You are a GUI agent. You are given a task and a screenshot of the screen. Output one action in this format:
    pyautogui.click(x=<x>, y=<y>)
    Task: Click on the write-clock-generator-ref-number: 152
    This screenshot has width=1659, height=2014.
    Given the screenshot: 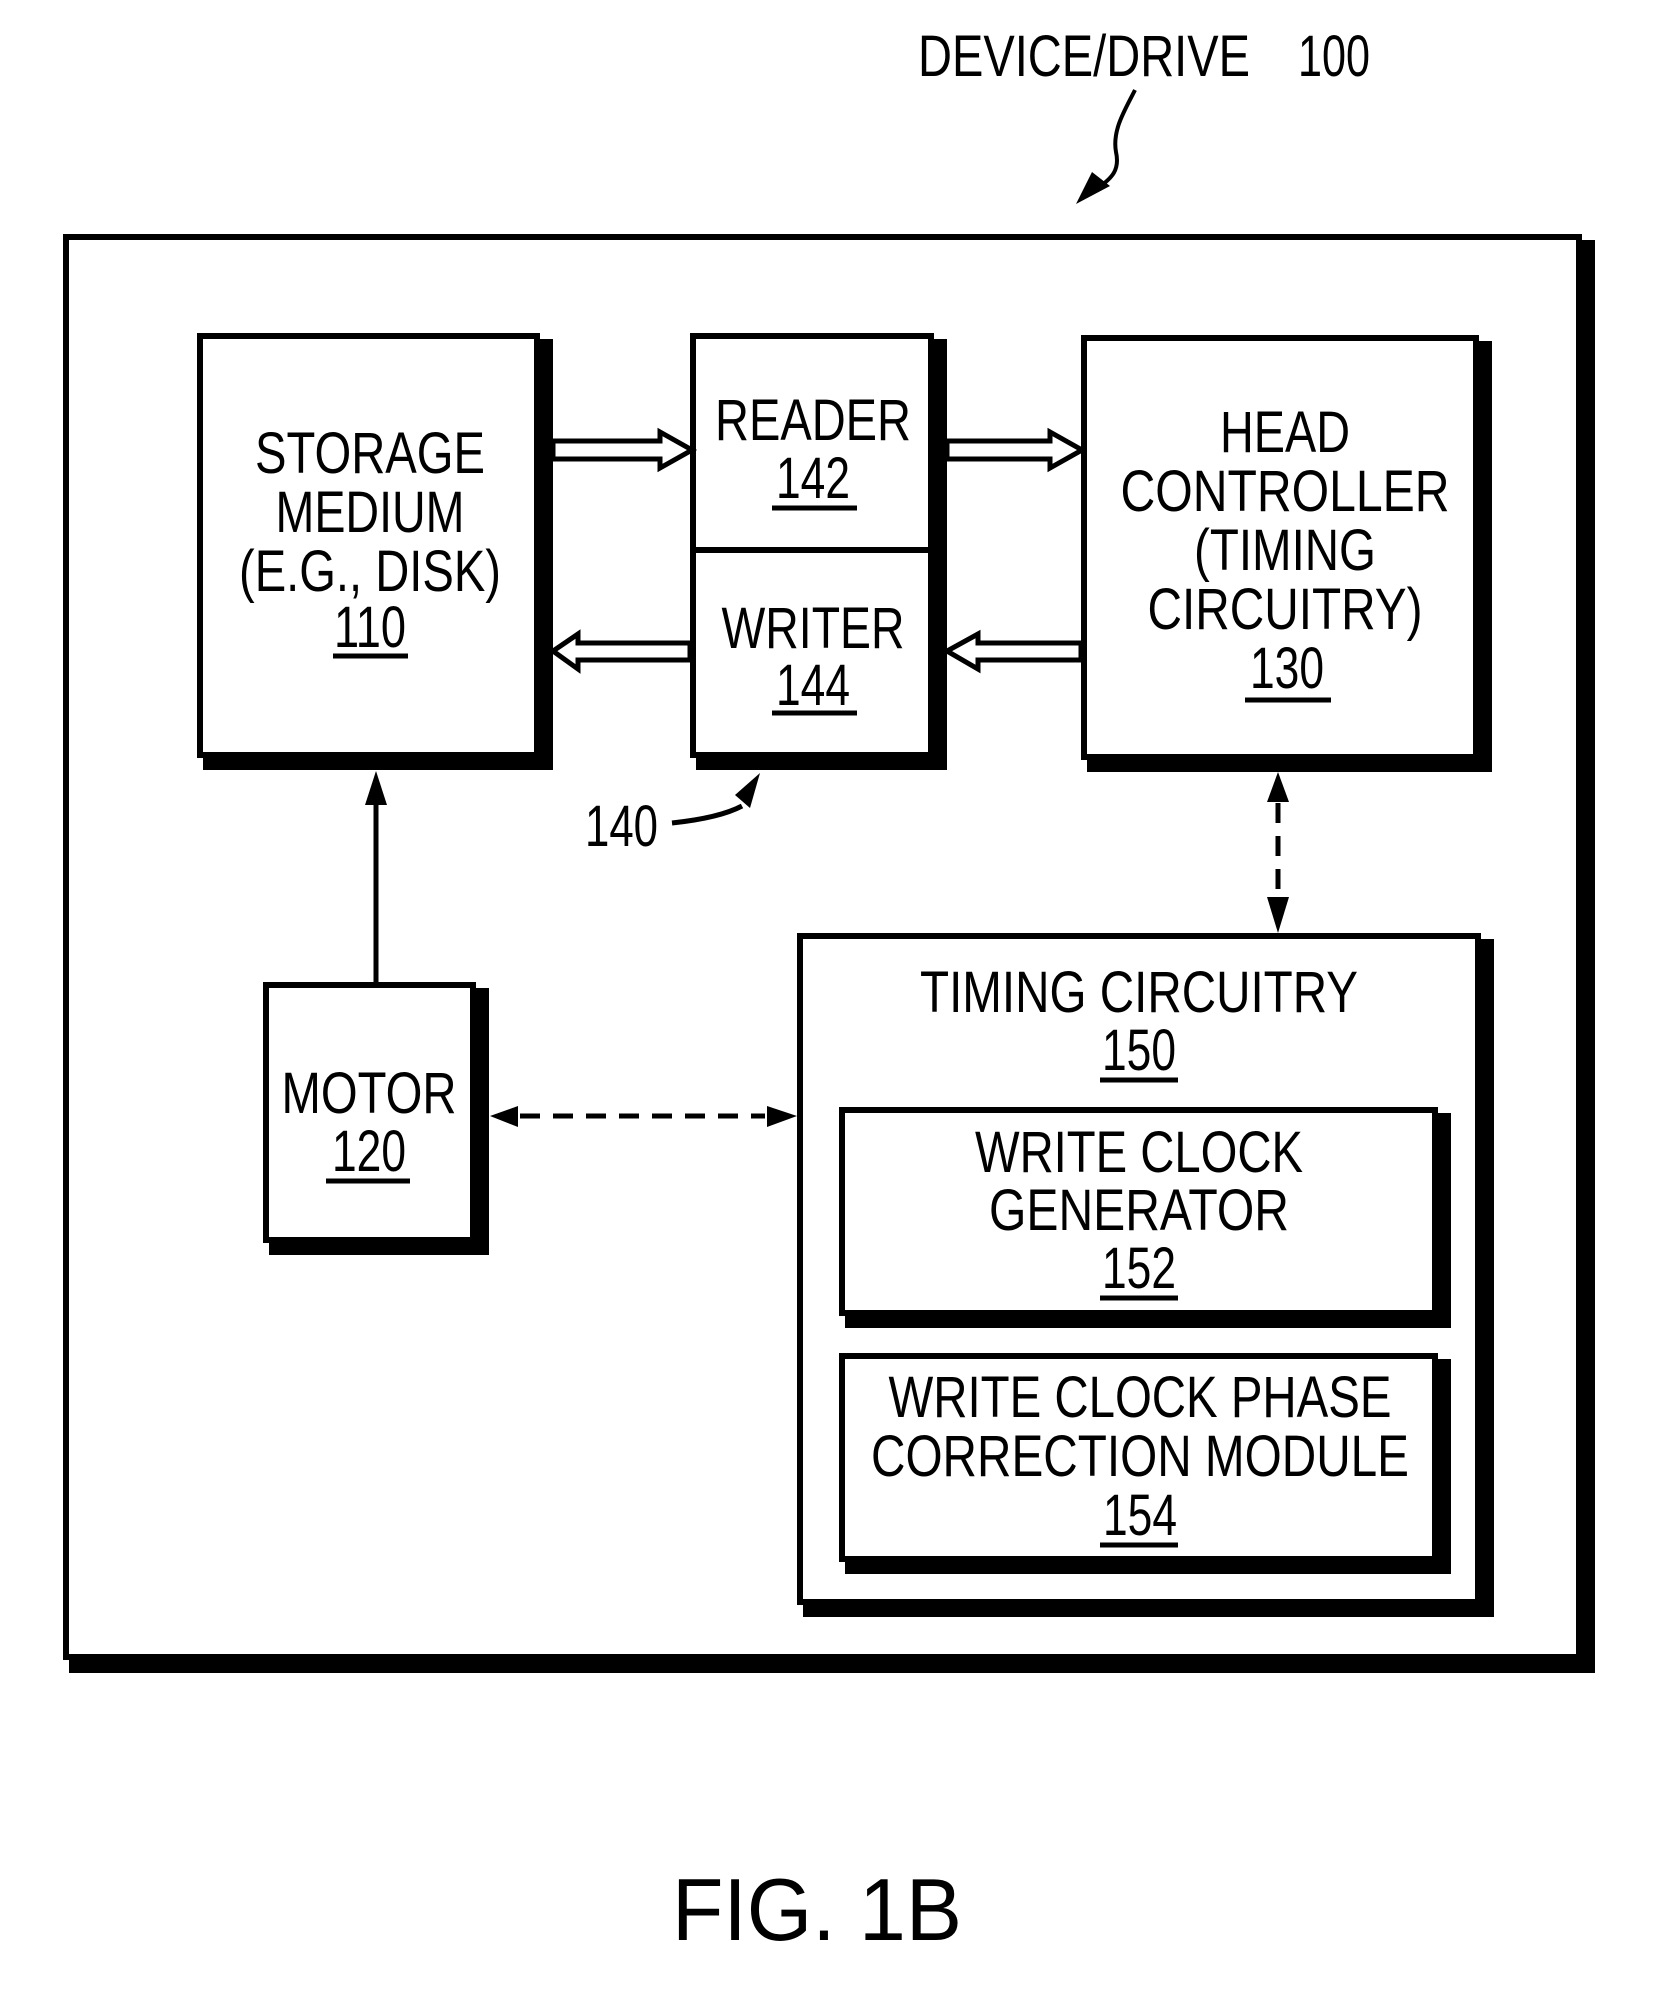 What is the action you would take?
    pyautogui.click(x=1139, y=1268)
    